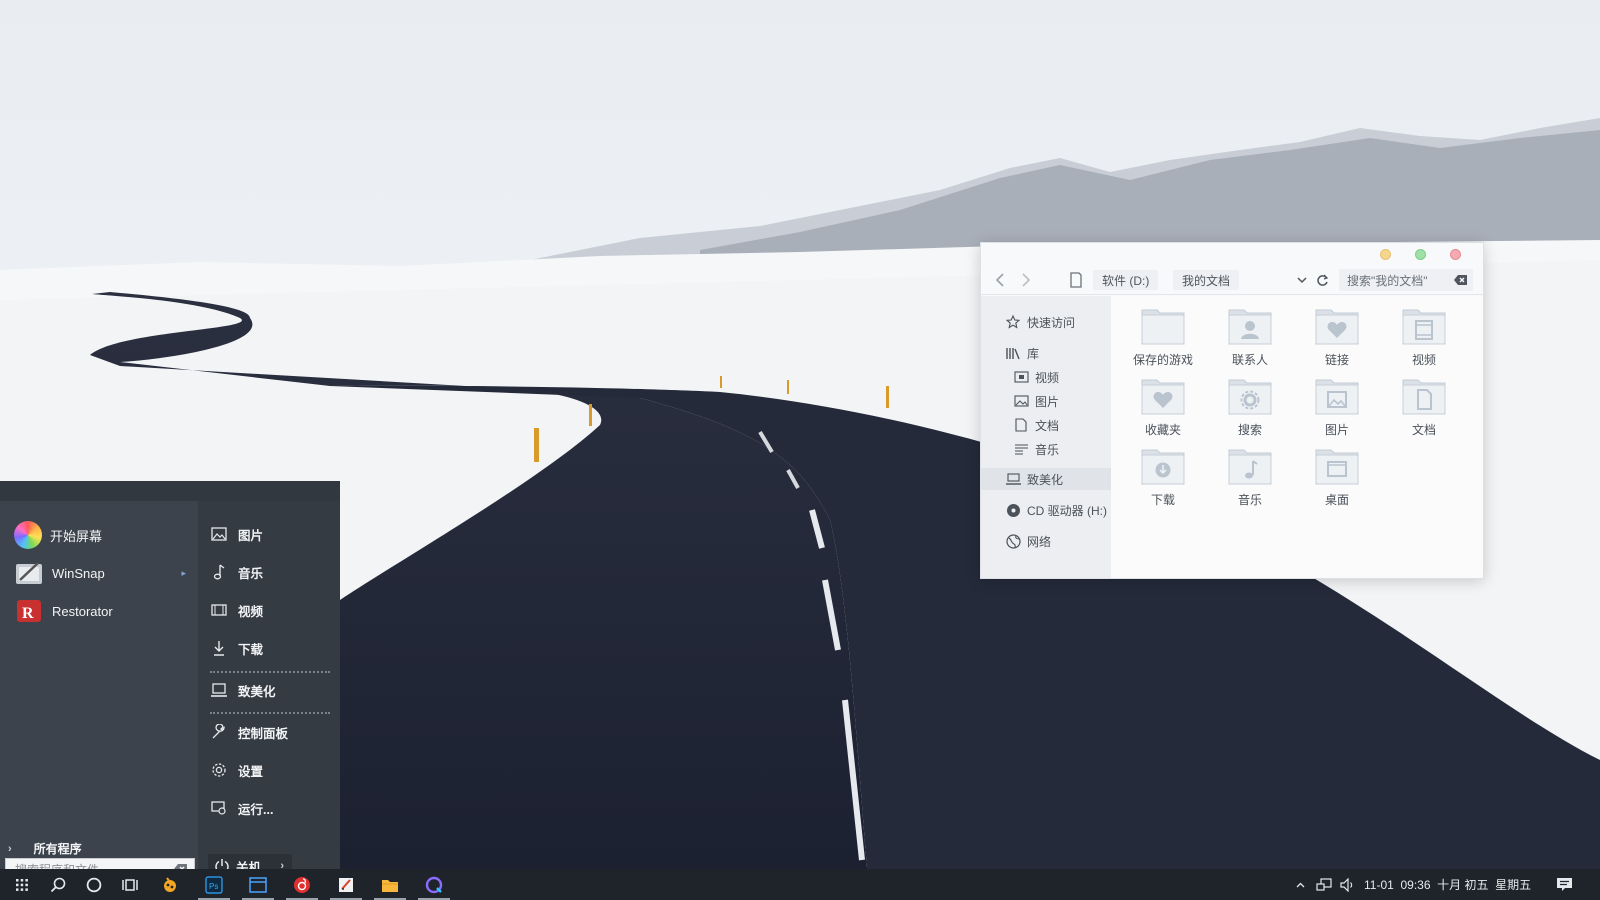 Image resolution: width=1600 pixels, height=900 pixels. Describe the element at coordinates (1232, 254) in the screenshot. I see `window-titlebar` at that location.